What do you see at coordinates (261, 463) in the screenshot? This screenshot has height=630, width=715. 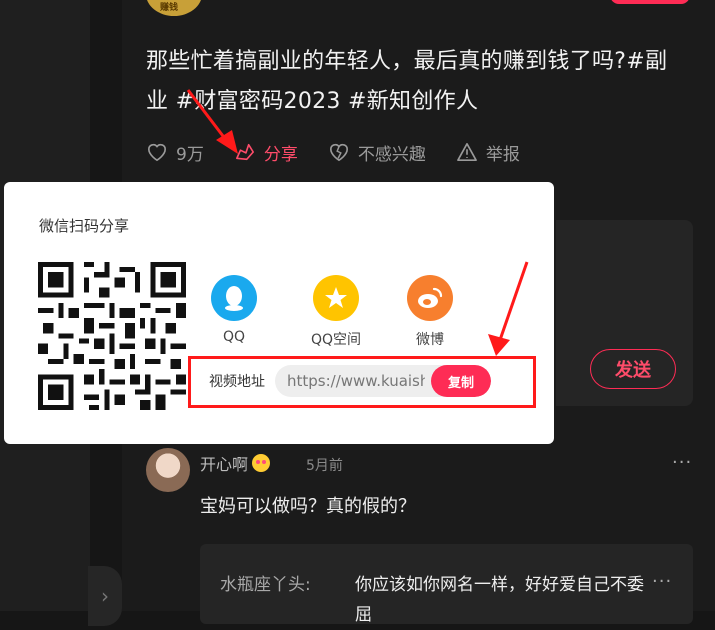 I see `heart-eyes-emoji-icon` at bounding box center [261, 463].